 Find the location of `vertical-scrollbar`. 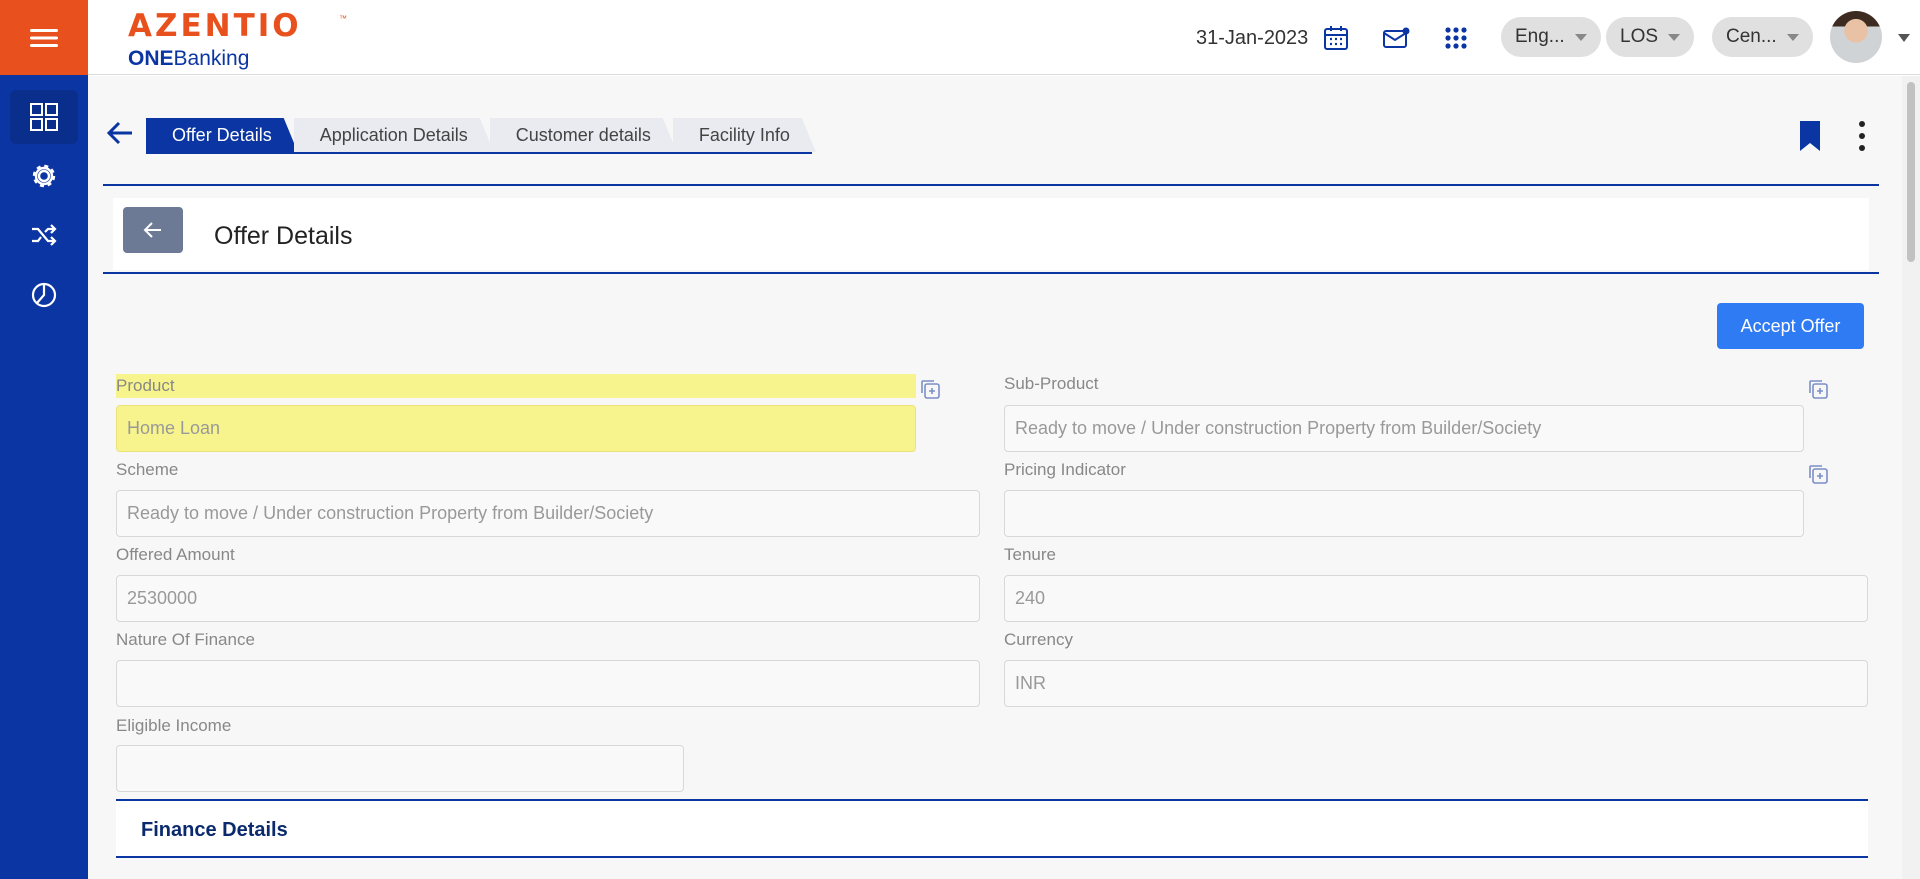

vertical-scrollbar is located at coordinates (1911, 477).